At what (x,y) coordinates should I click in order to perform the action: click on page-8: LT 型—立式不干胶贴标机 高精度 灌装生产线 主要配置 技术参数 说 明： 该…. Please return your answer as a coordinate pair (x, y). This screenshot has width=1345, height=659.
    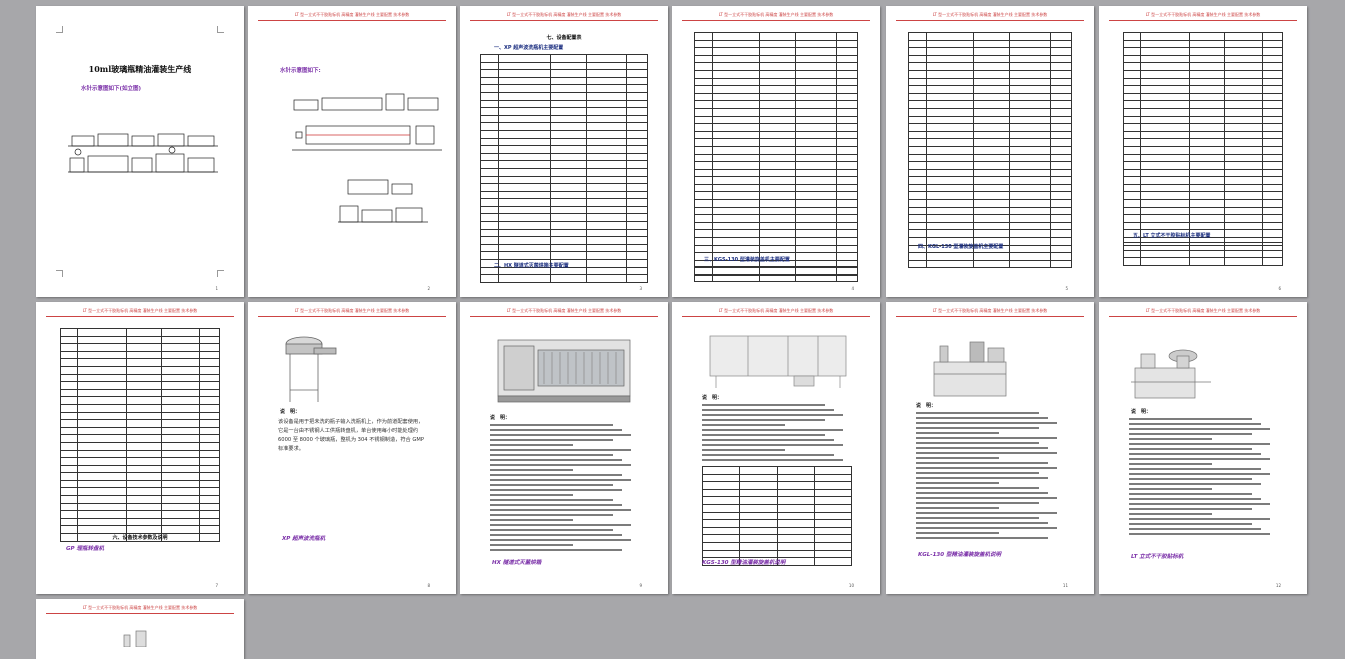
    Looking at the image, I should click on (352, 448).